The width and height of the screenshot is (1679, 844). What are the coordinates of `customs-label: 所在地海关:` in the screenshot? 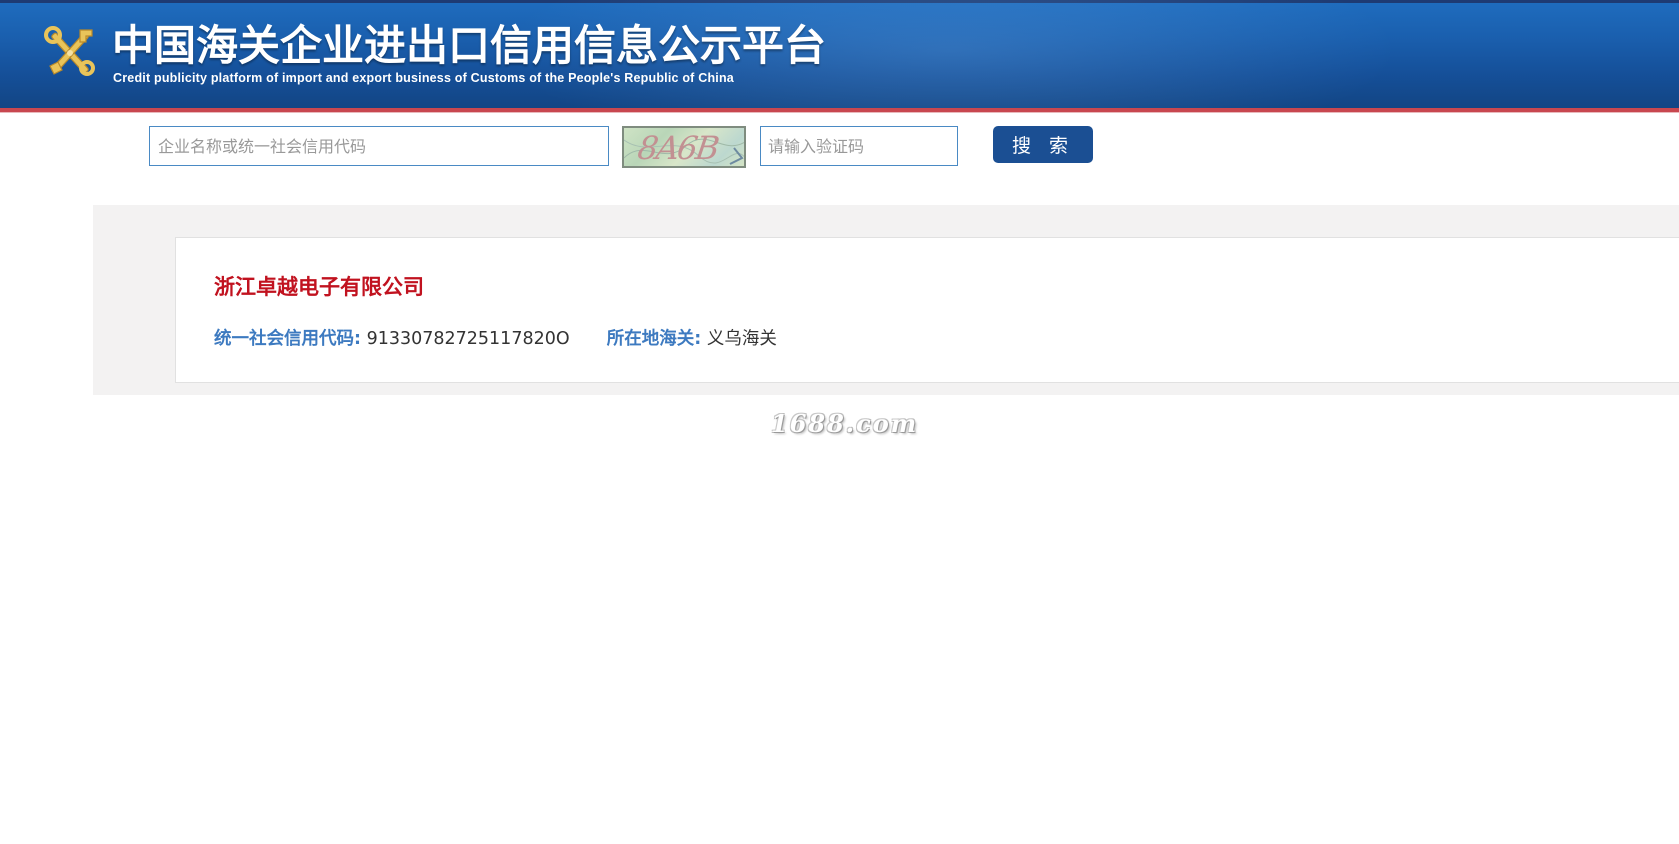 It's located at (654, 339).